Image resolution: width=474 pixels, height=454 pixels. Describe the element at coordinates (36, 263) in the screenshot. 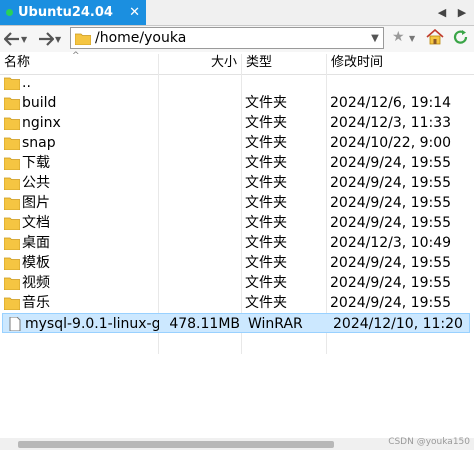

I see `file-name: 模板` at that location.